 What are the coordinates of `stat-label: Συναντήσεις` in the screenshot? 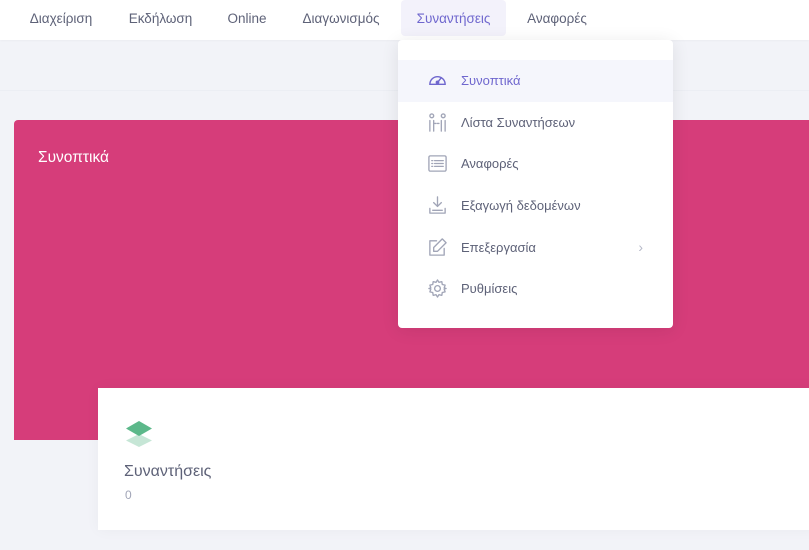 It's located at (168, 471).